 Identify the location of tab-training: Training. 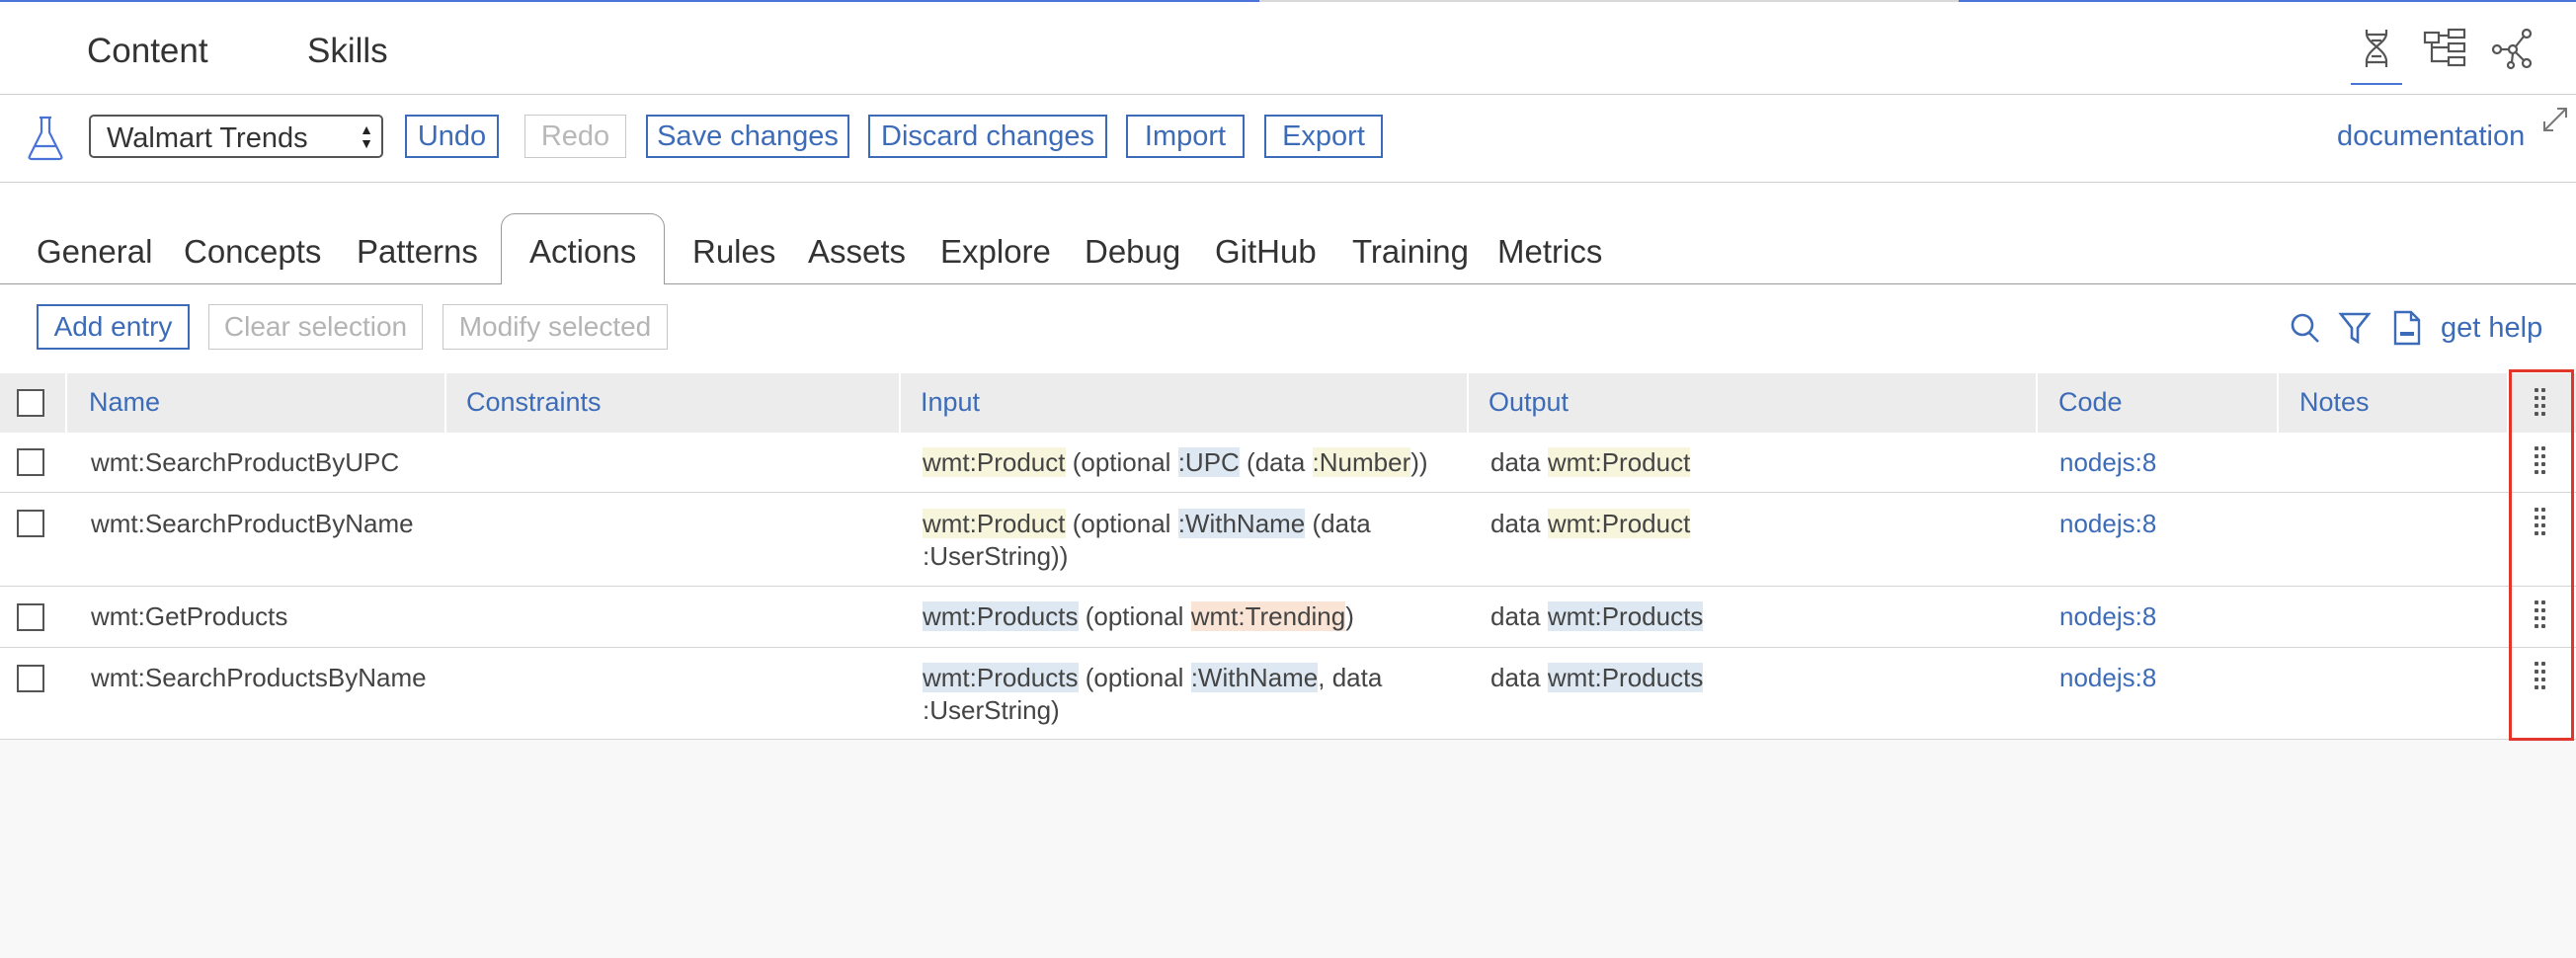
(1410, 252).